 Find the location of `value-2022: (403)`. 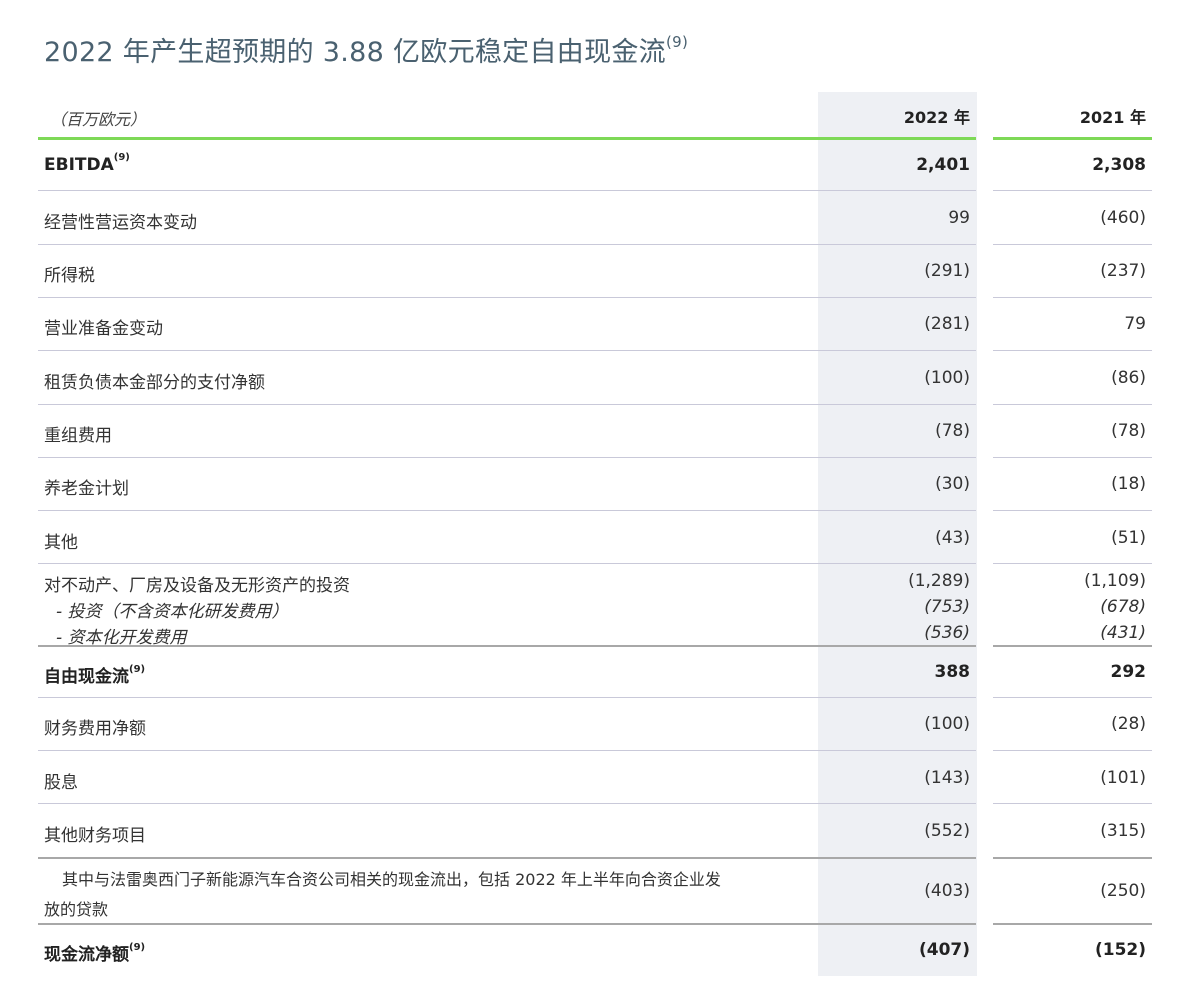

value-2022: (403) is located at coordinates (947, 891).